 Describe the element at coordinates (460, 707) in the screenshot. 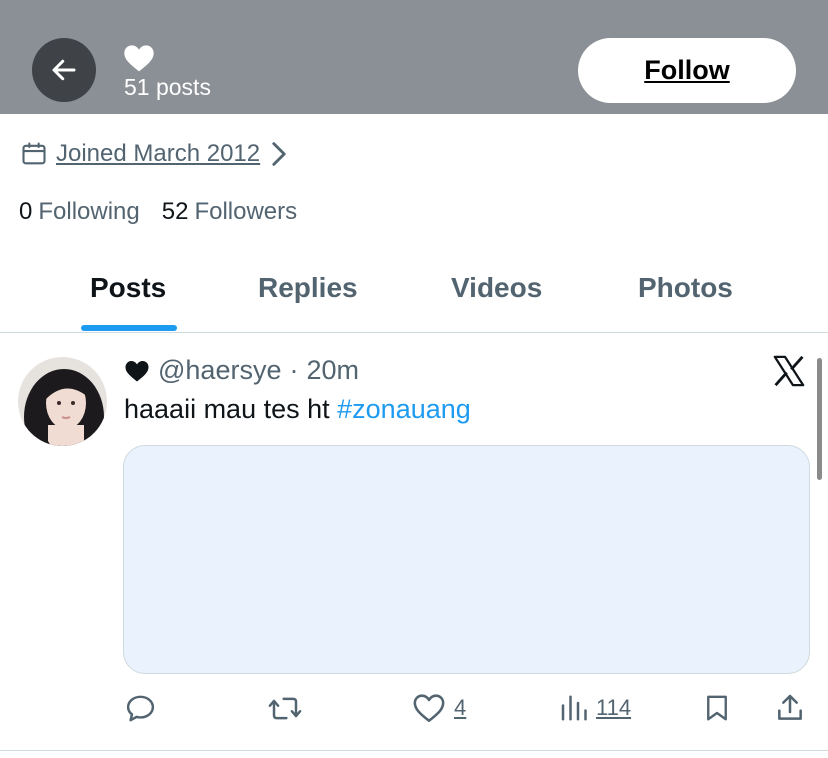

I see `like-count: 4` at that location.